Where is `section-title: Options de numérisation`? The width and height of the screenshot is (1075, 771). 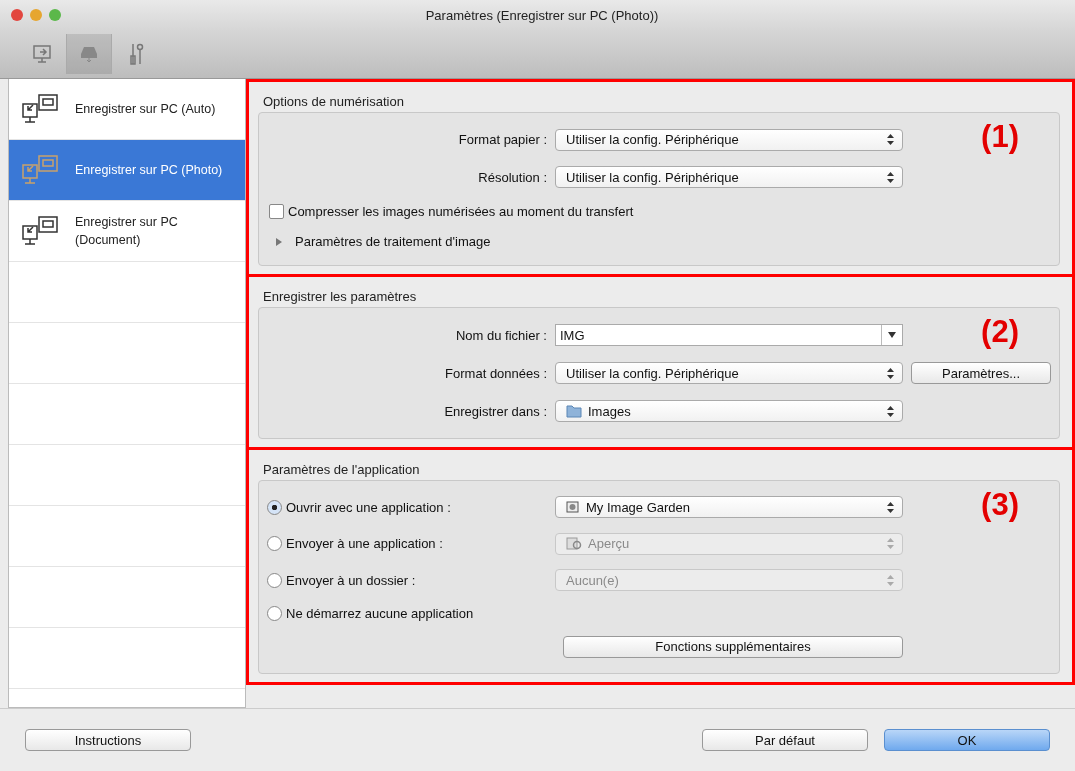 section-title: Options de numérisation is located at coordinates (334, 101).